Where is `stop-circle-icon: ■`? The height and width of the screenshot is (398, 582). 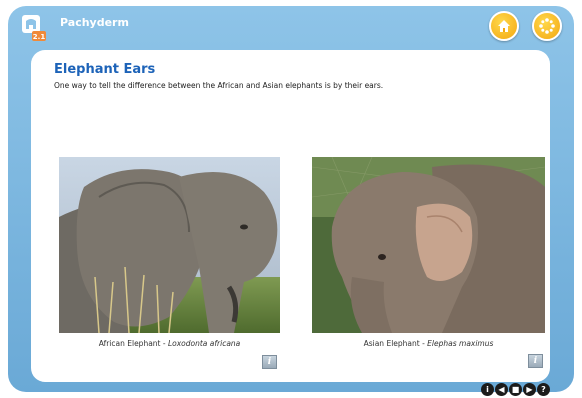
stop-circle-icon: ■ is located at coordinates (515, 389).